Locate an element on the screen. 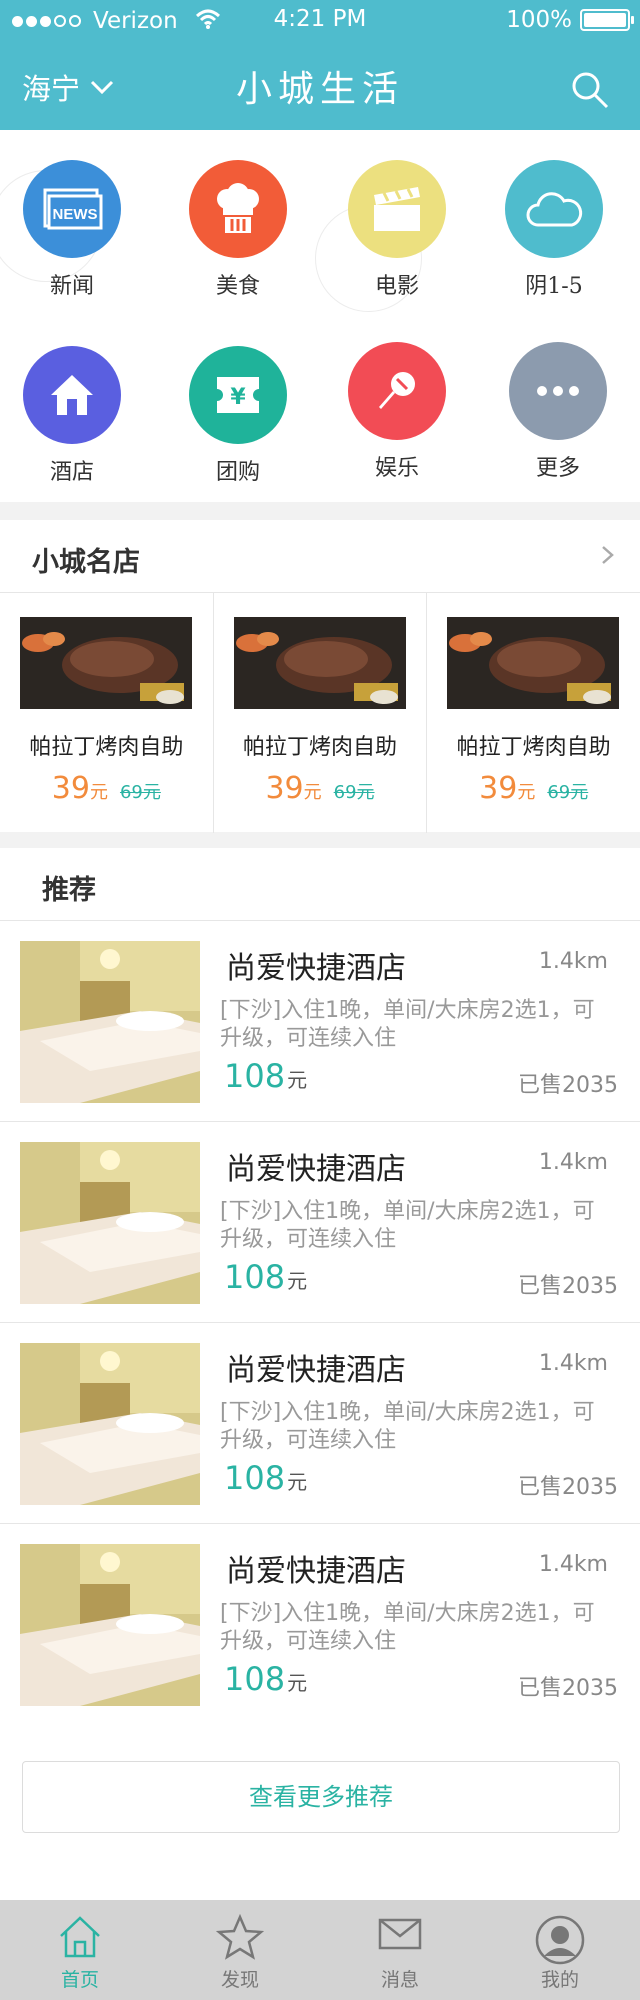  category-label: 阴1-5 is located at coordinates (554, 286).